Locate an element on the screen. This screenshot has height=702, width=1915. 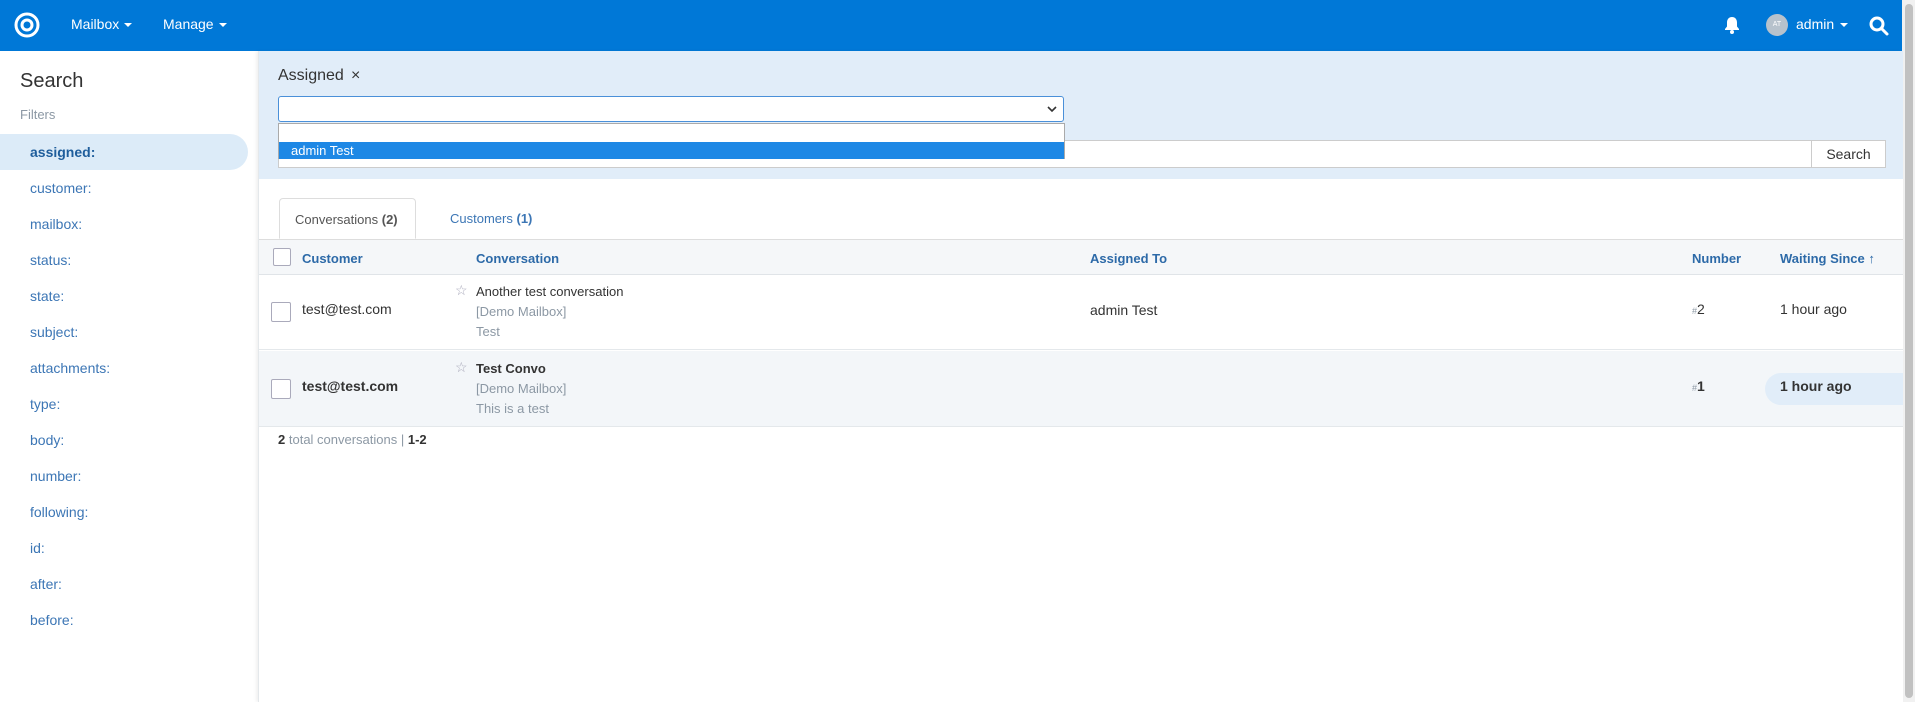
sidebar-title: Search is located at coordinates (52, 81).